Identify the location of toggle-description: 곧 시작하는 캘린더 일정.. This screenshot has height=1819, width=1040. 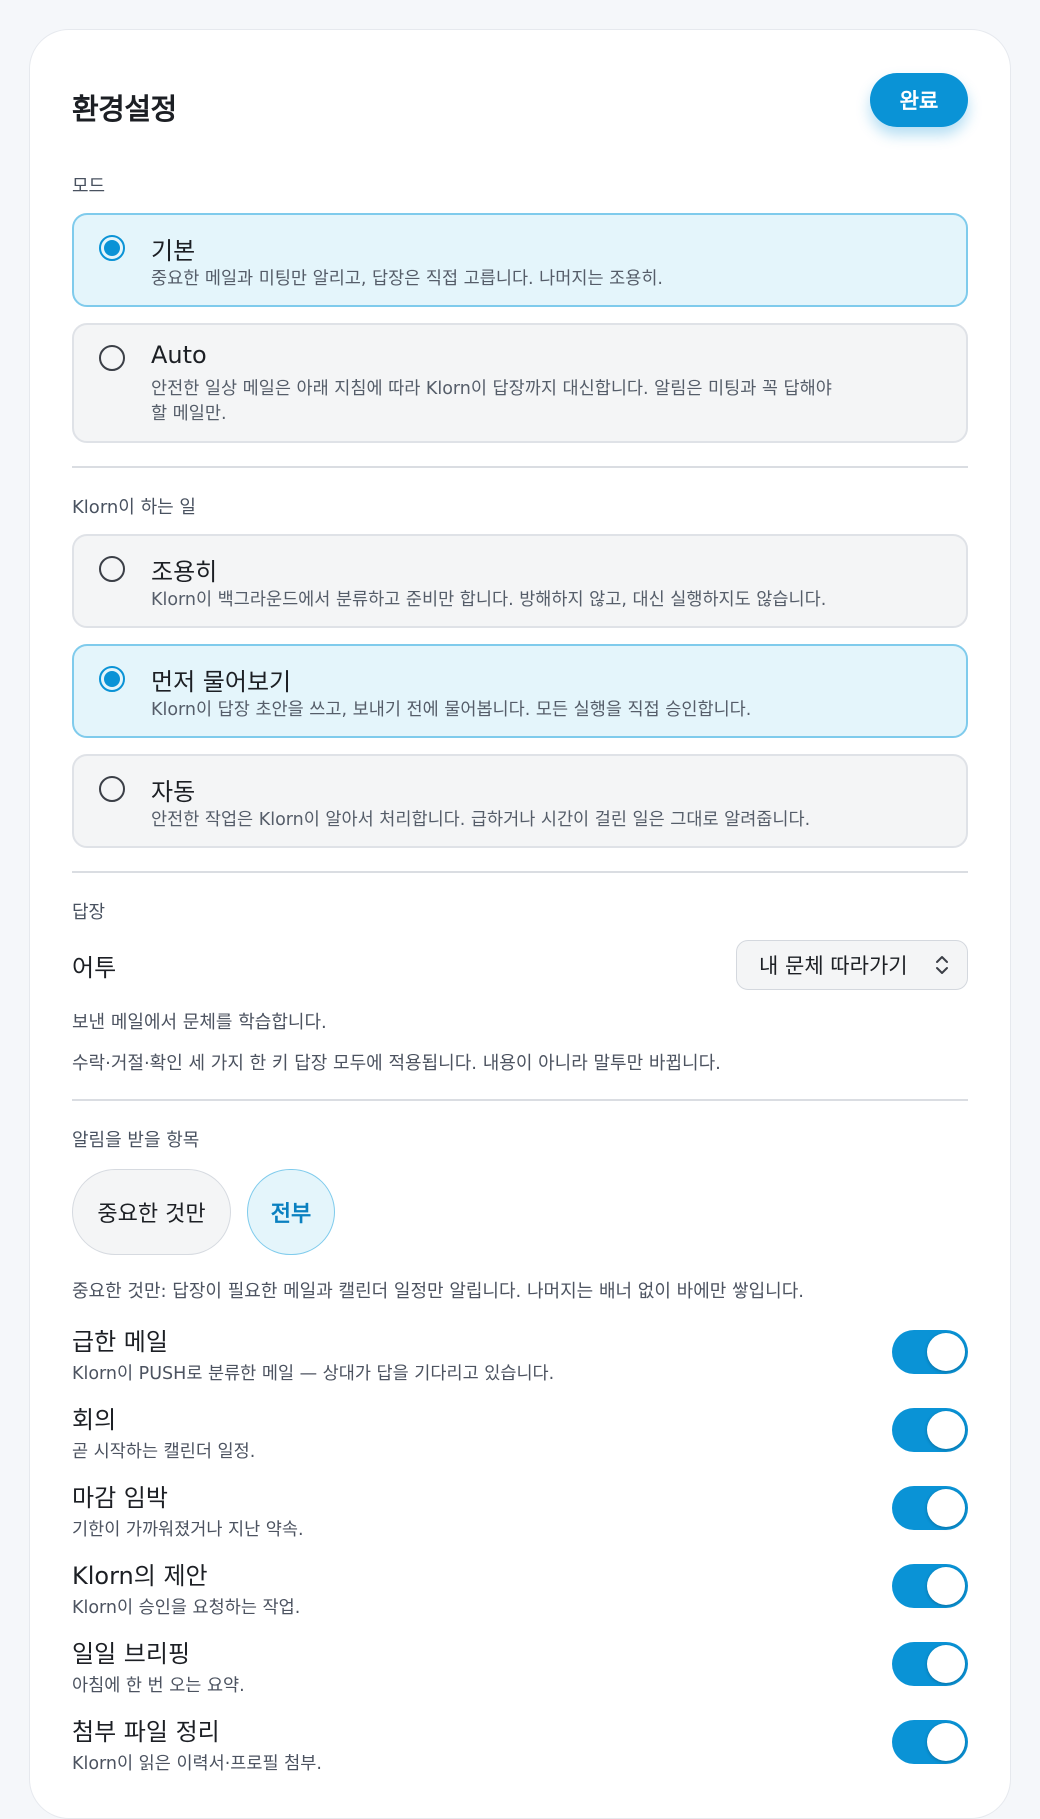
(164, 1452).